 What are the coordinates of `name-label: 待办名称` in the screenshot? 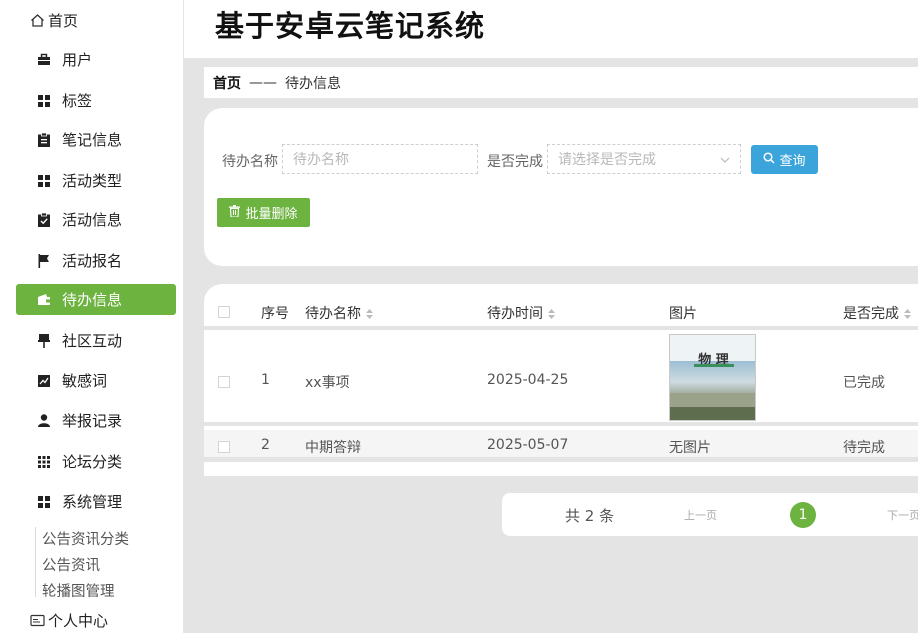 It's located at (250, 162).